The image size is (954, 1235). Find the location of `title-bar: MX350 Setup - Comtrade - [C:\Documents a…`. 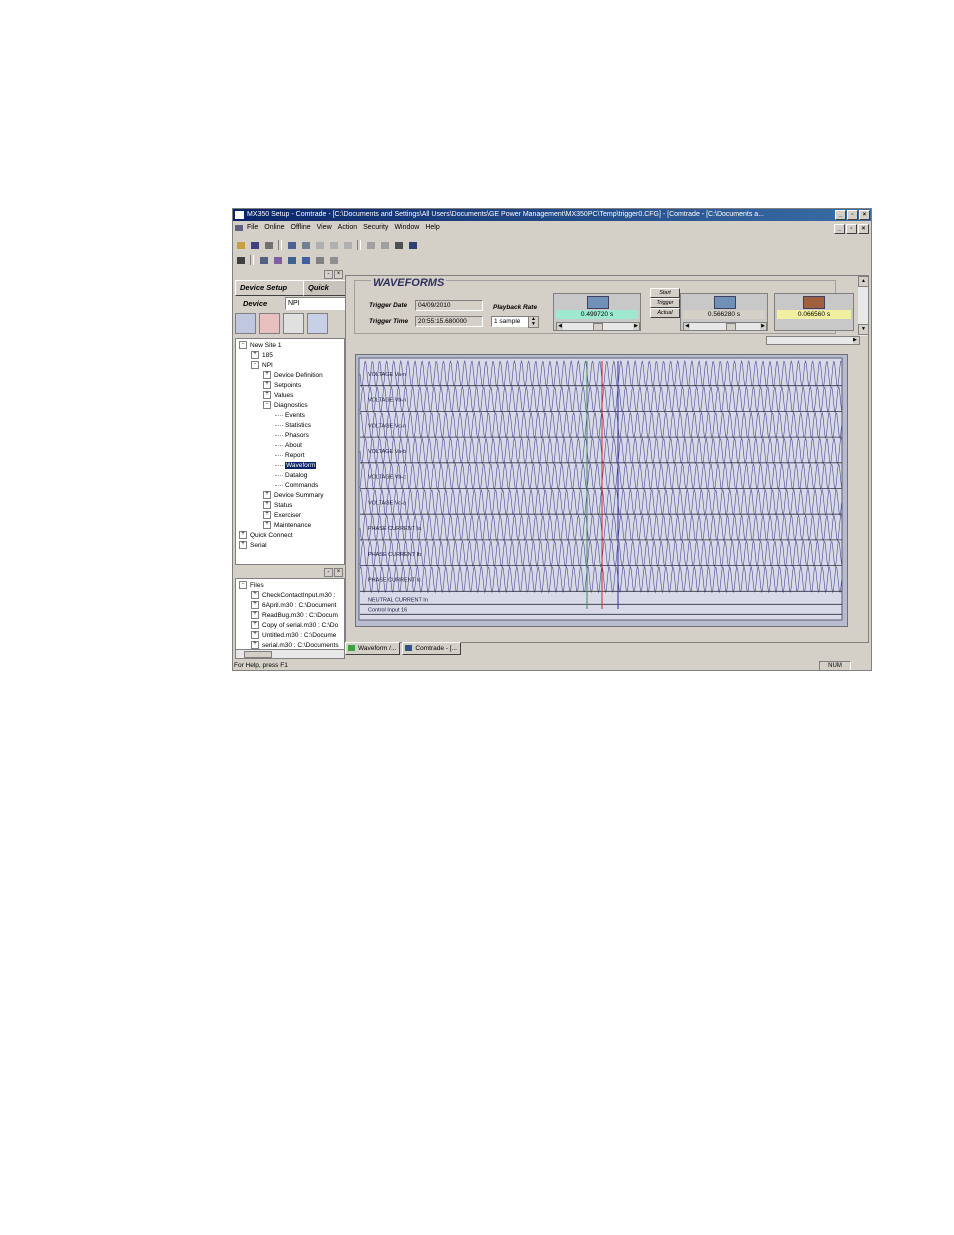

title-bar: MX350 Setup - Comtrade - [C:\Documents a… is located at coordinates (552, 215).